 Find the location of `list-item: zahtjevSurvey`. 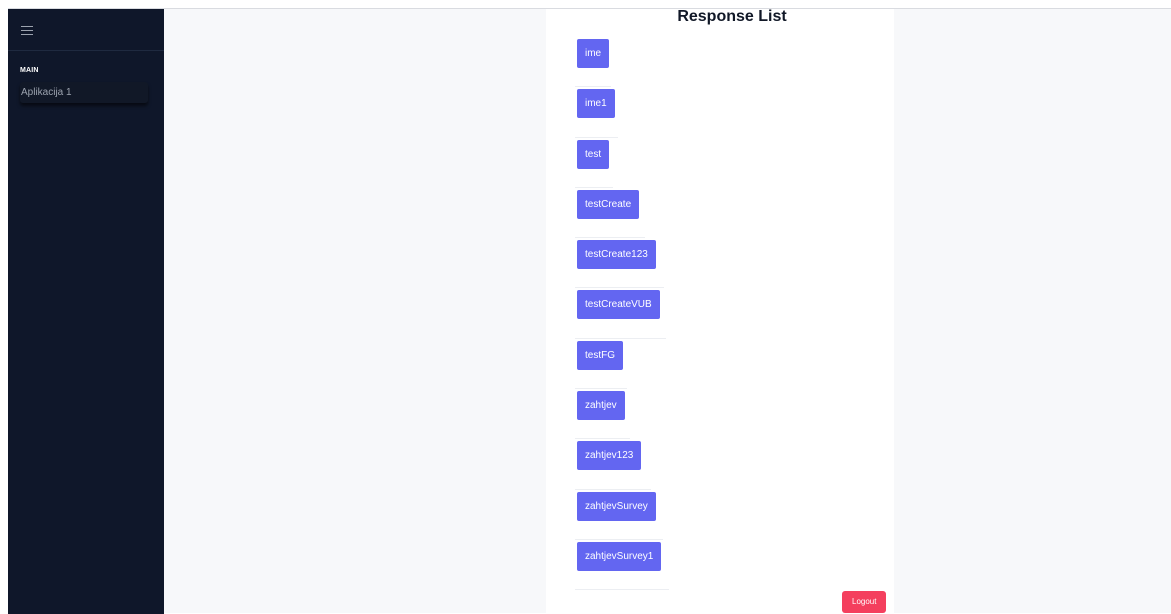

list-item: zahtjevSurvey is located at coordinates (725, 515).